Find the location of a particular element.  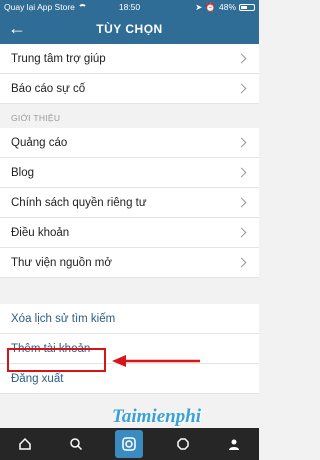

tab-search is located at coordinates (76, 444).